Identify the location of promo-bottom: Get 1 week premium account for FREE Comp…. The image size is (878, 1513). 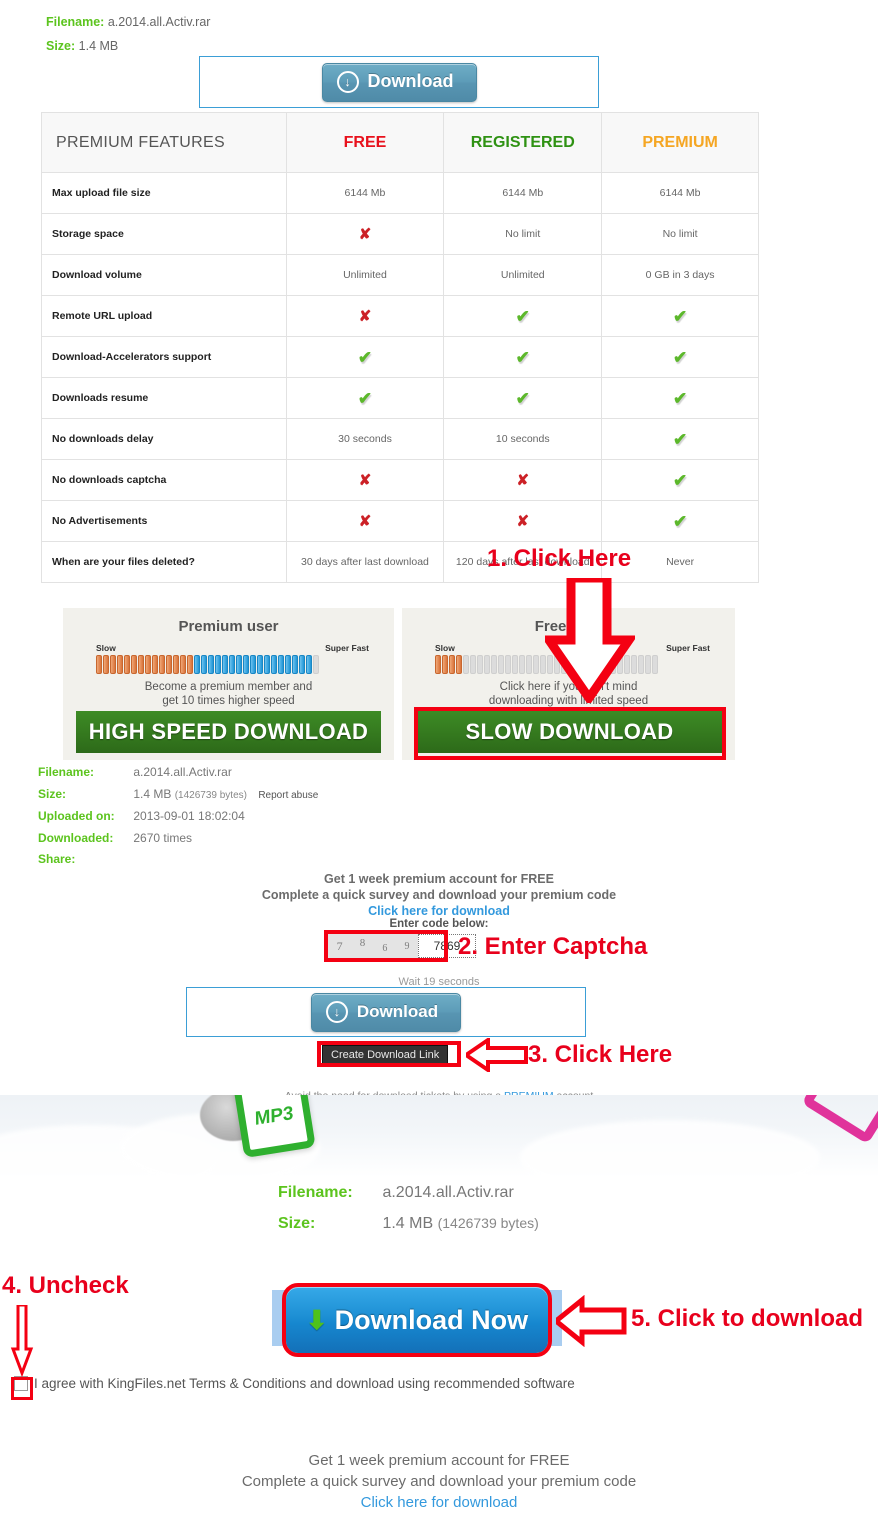
(439, 1481).